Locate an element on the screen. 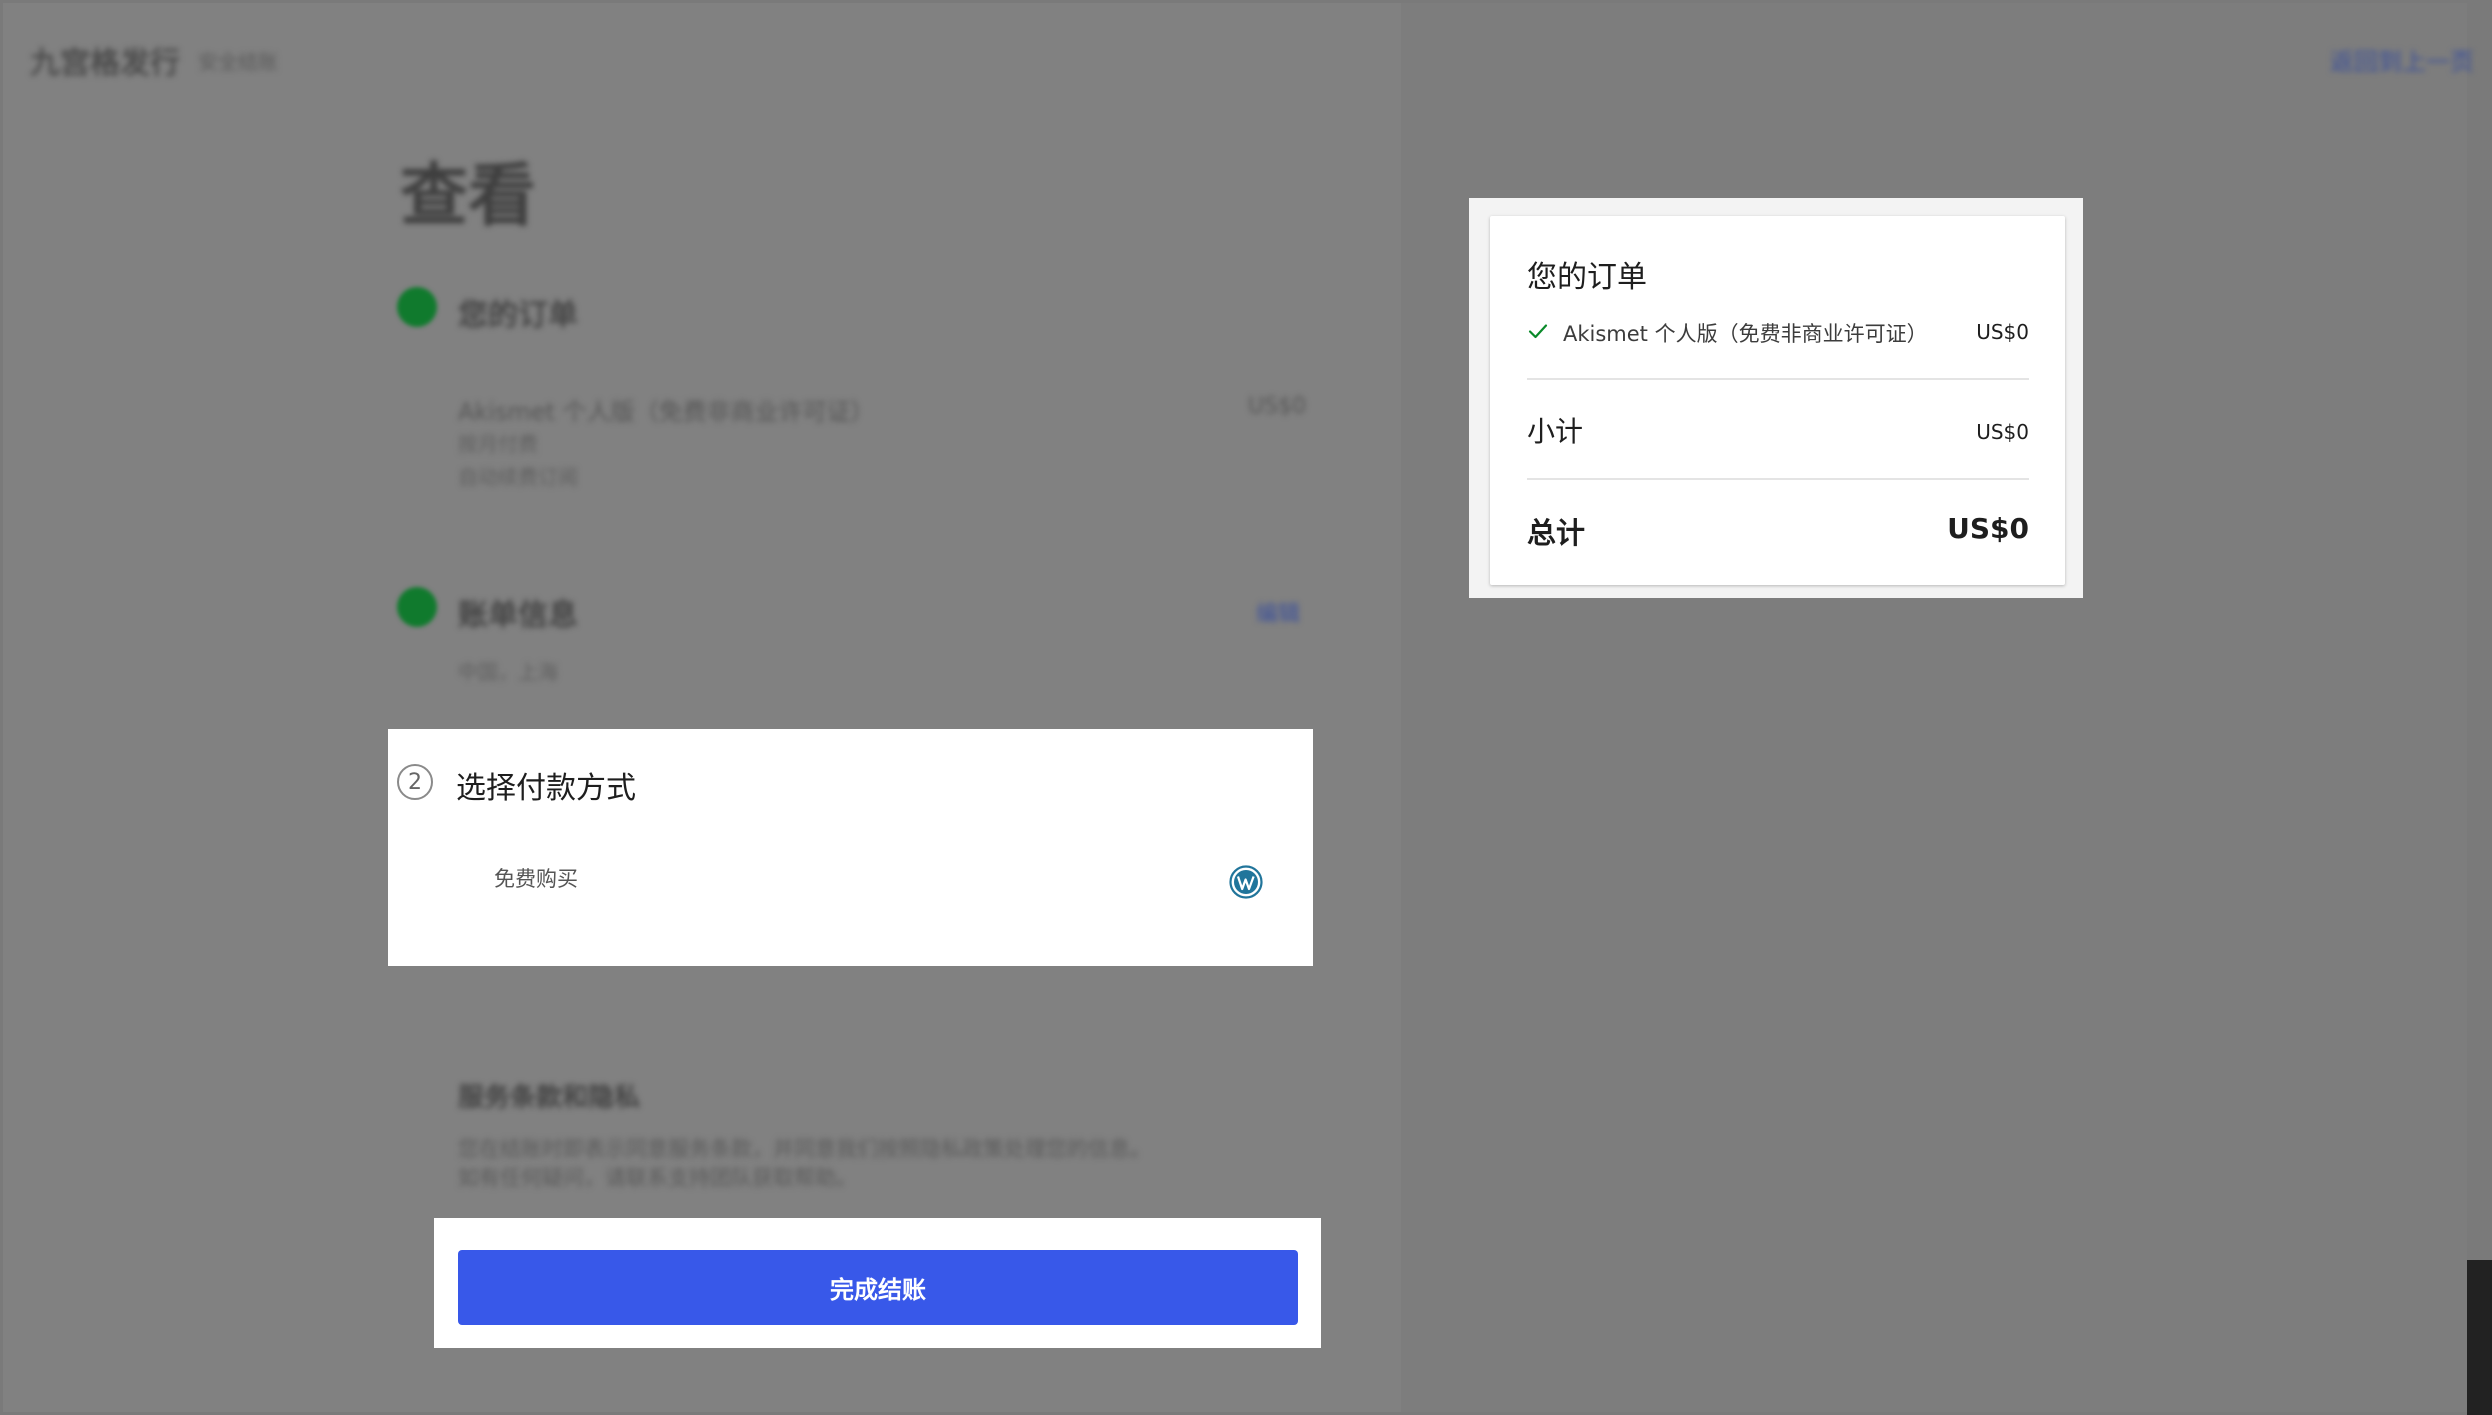 The image size is (2492, 1415). order-billing-period: 按月付费 is located at coordinates (498, 444).